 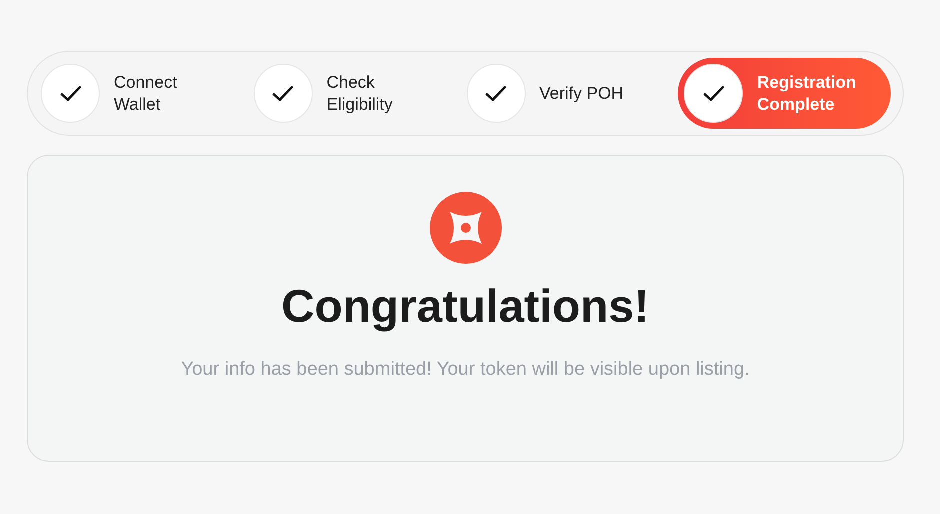 I want to click on step-label: Registration Complete, so click(x=807, y=94).